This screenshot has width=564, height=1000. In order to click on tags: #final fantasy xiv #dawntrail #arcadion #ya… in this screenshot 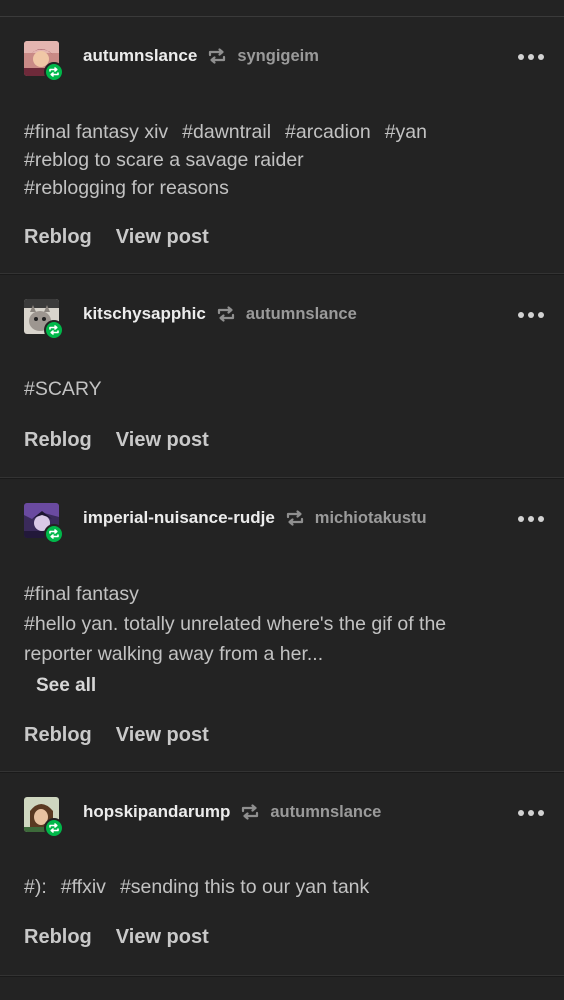, I will do `click(284, 160)`.